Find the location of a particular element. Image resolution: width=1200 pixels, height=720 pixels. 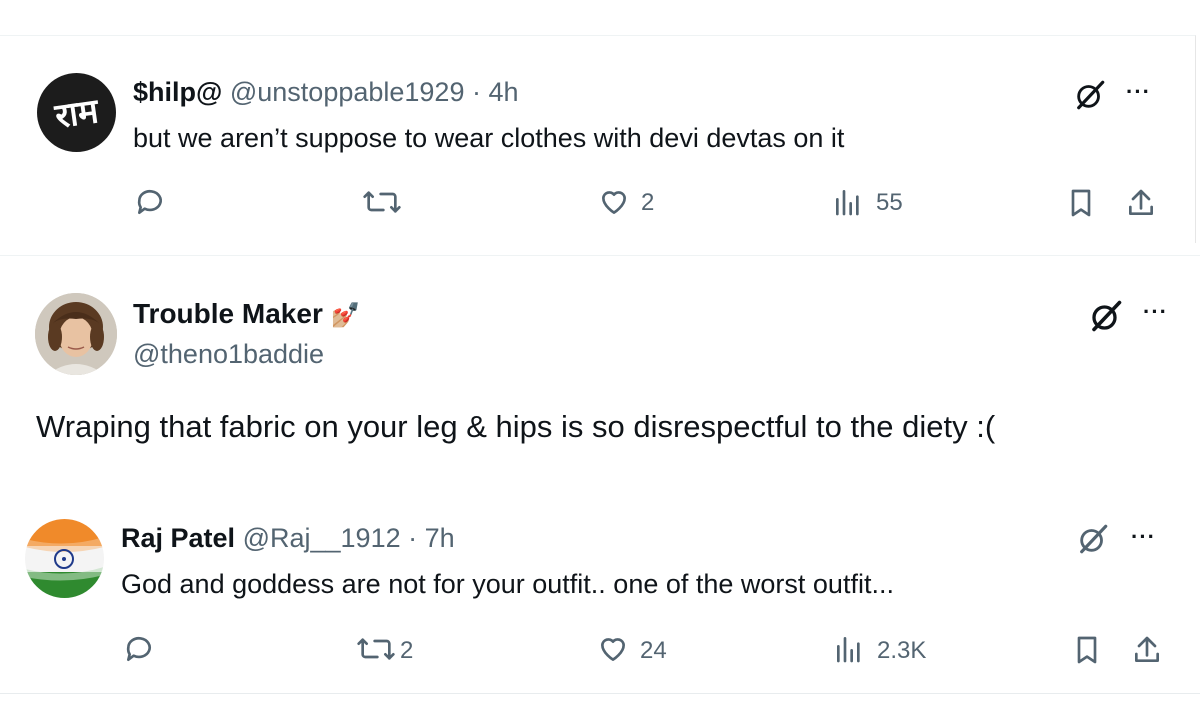

author-name: $hilp@ is located at coordinates (177, 92).